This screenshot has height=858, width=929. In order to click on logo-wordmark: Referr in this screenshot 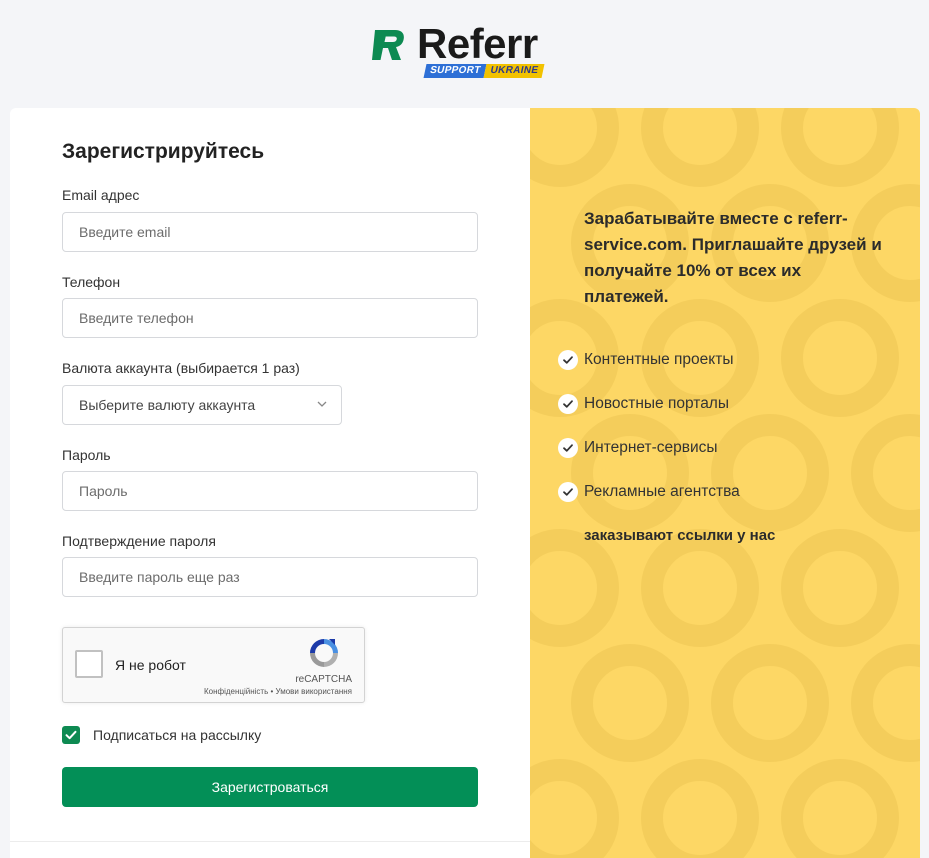, I will do `click(477, 43)`.